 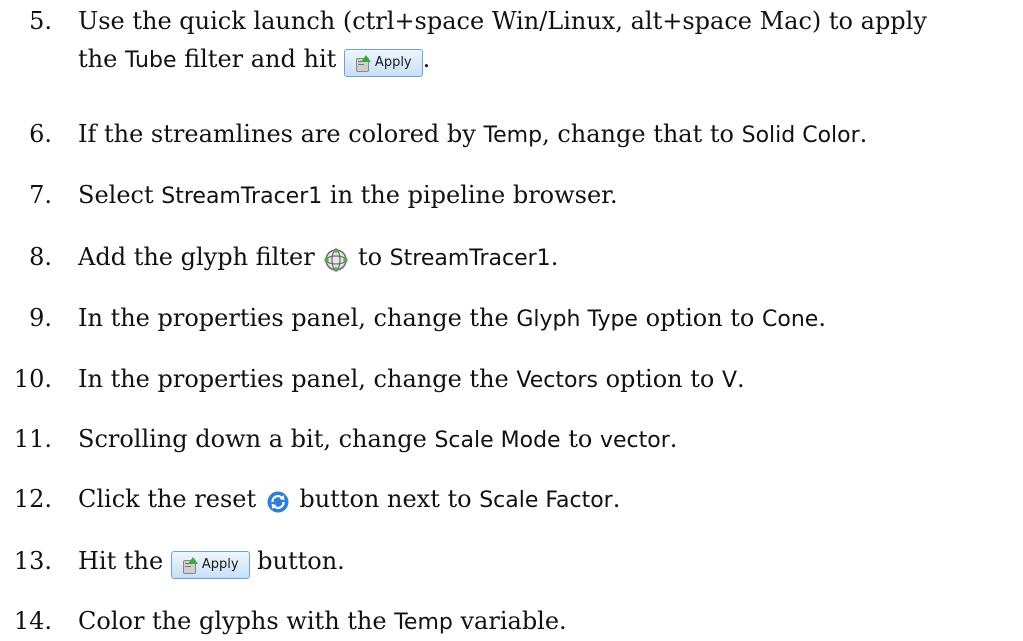 What do you see at coordinates (32, 379) in the screenshot?
I see `step-number: 10.` at bounding box center [32, 379].